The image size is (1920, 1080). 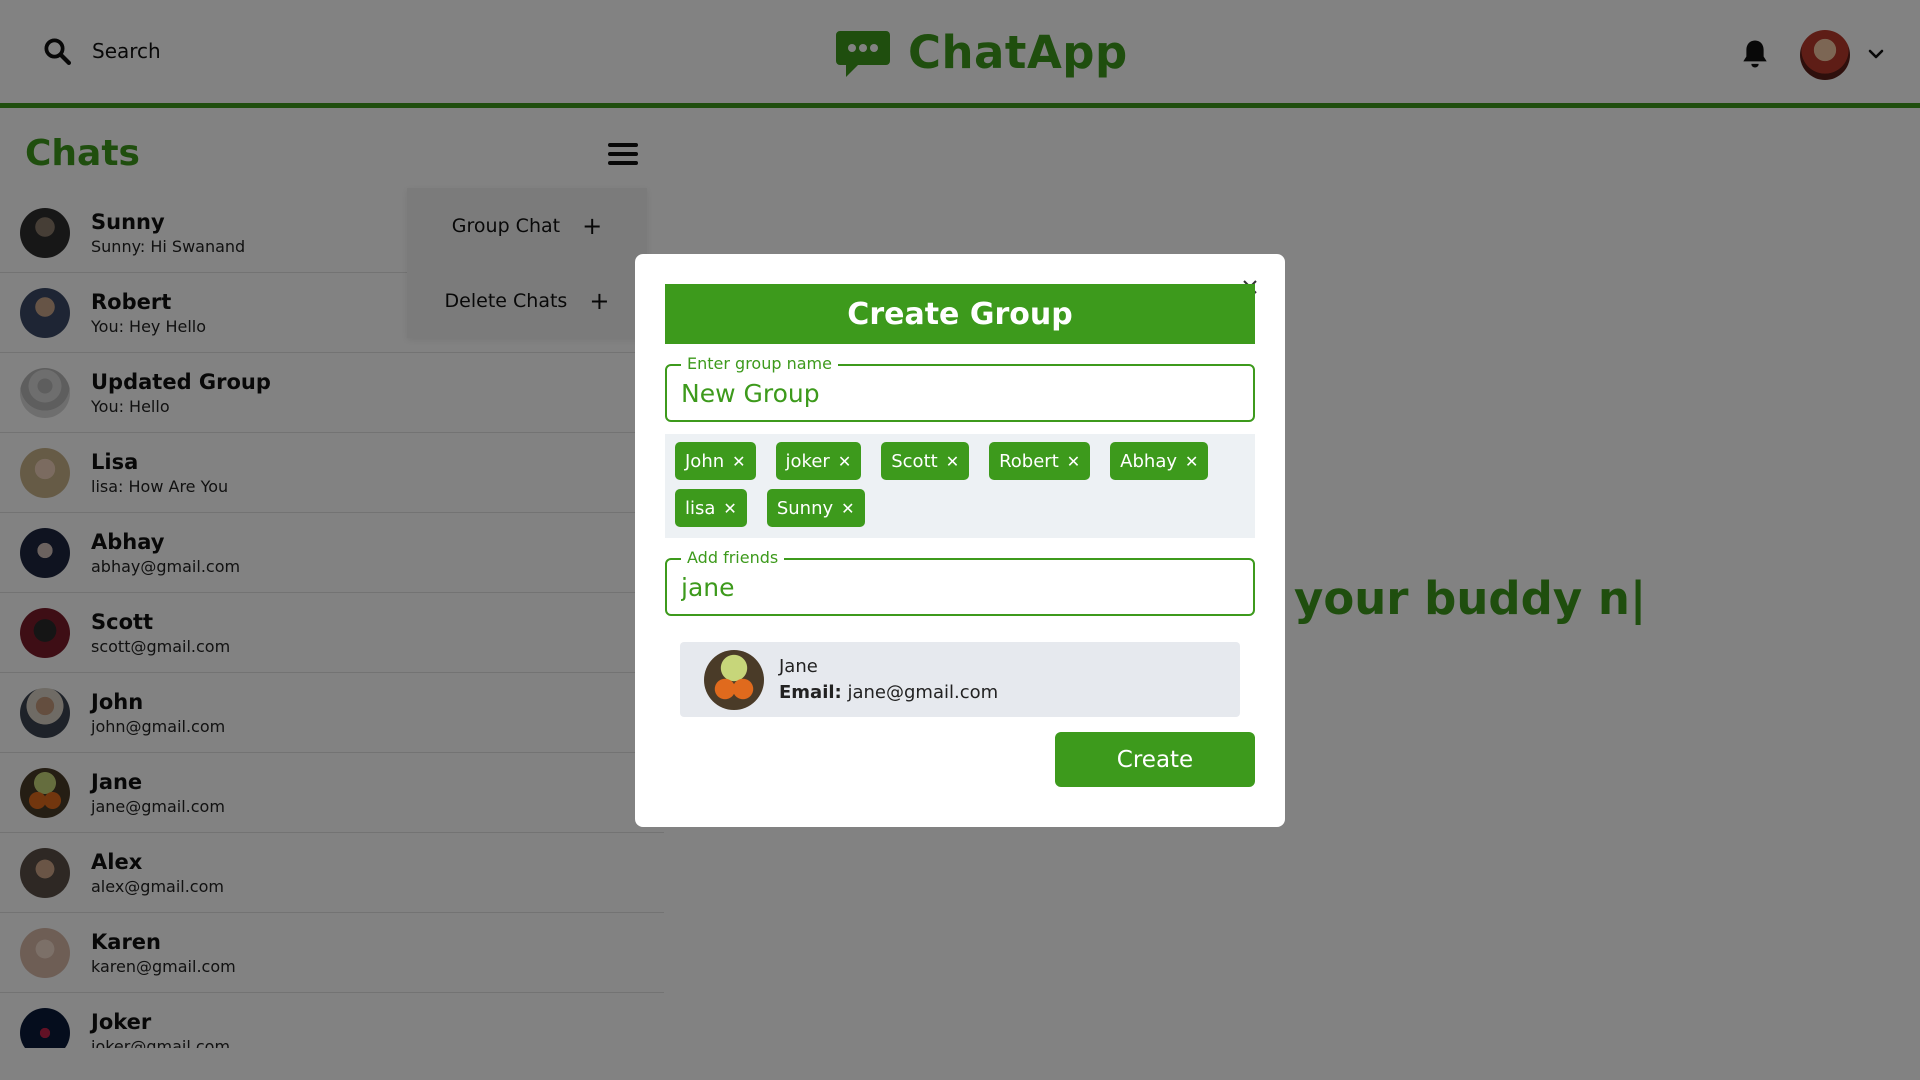 I want to click on add-friends-field: Add friends, so click(x=960, y=582).